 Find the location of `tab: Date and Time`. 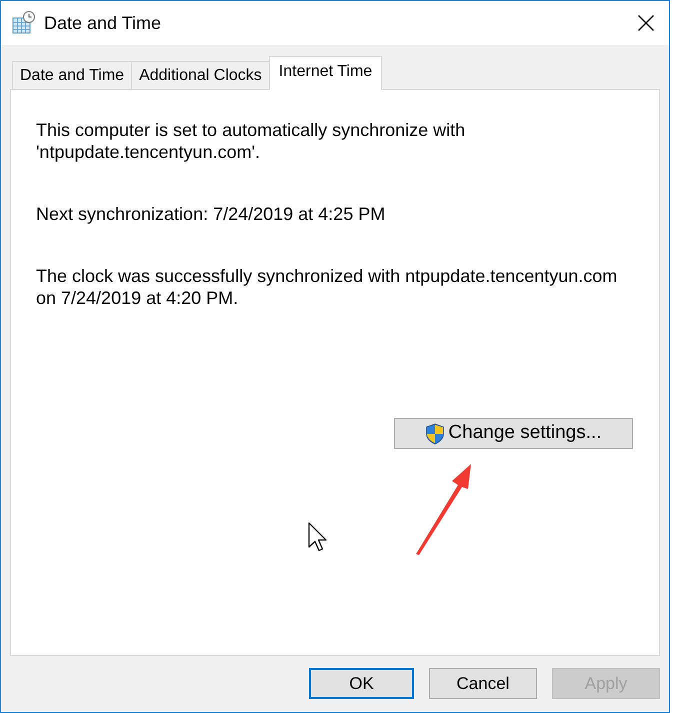

tab: Date and Time is located at coordinates (72, 75).